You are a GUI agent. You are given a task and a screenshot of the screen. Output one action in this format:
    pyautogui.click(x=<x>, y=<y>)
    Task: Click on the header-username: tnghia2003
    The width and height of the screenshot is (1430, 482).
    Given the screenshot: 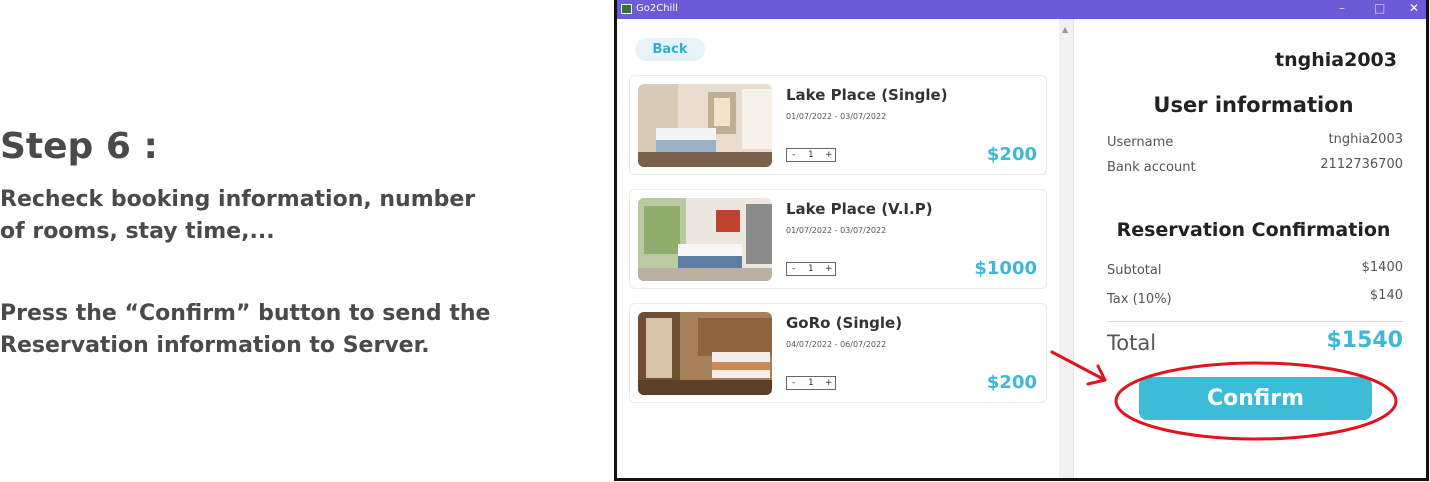 What is the action you would take?
    pyautogui.click(x=1336, y=60)
    